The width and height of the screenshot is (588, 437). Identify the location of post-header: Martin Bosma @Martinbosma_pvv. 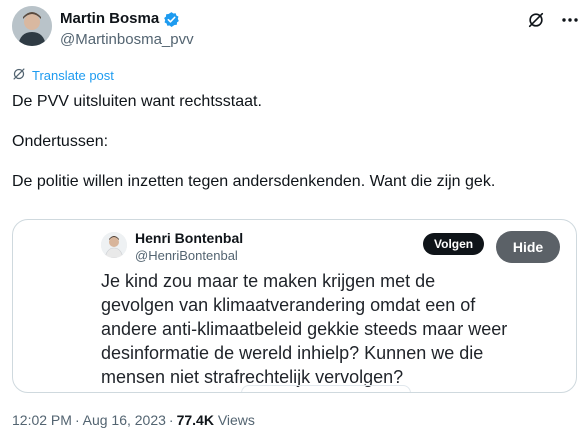
(296, 28).